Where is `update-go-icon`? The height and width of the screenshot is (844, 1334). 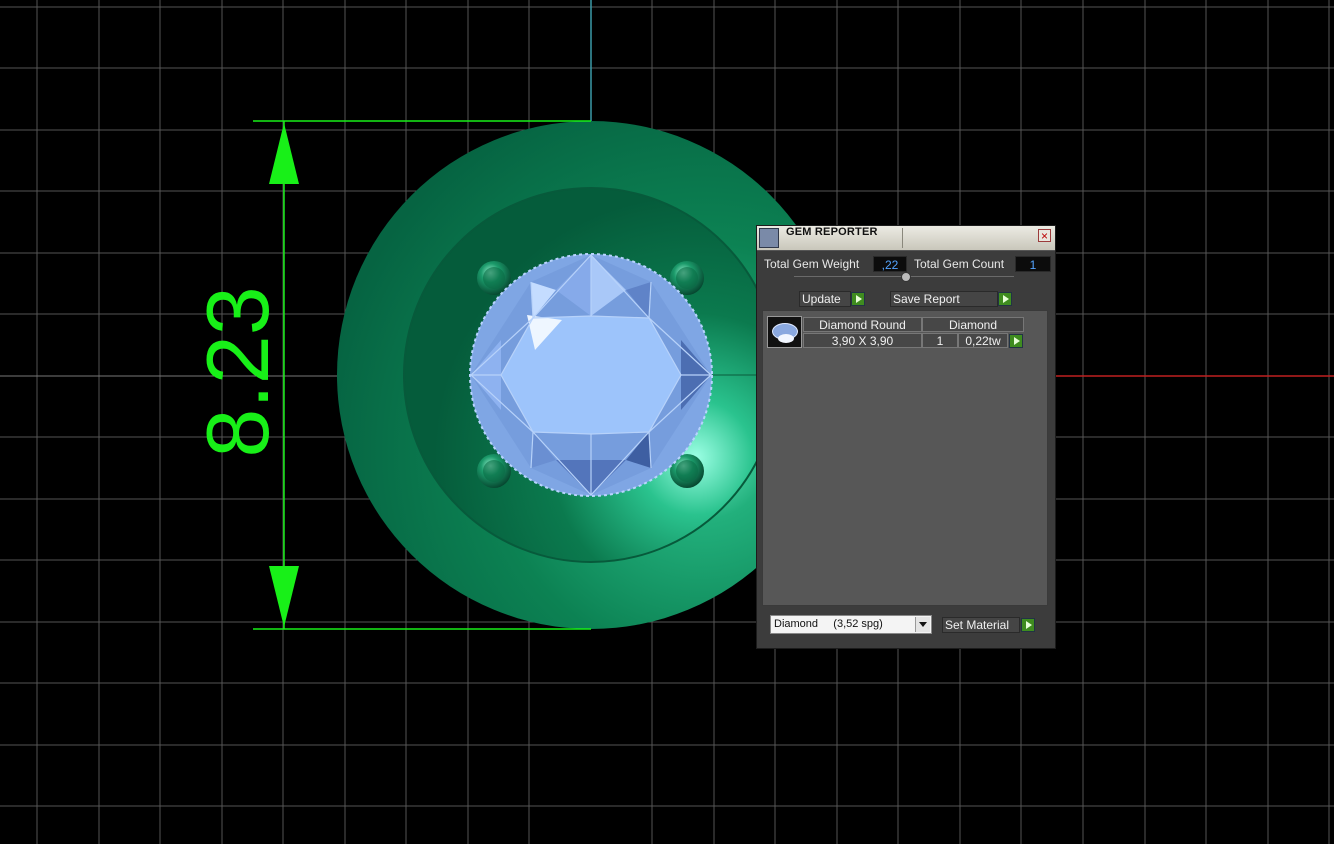
update-go-icon is located at coordinates (858, 299).